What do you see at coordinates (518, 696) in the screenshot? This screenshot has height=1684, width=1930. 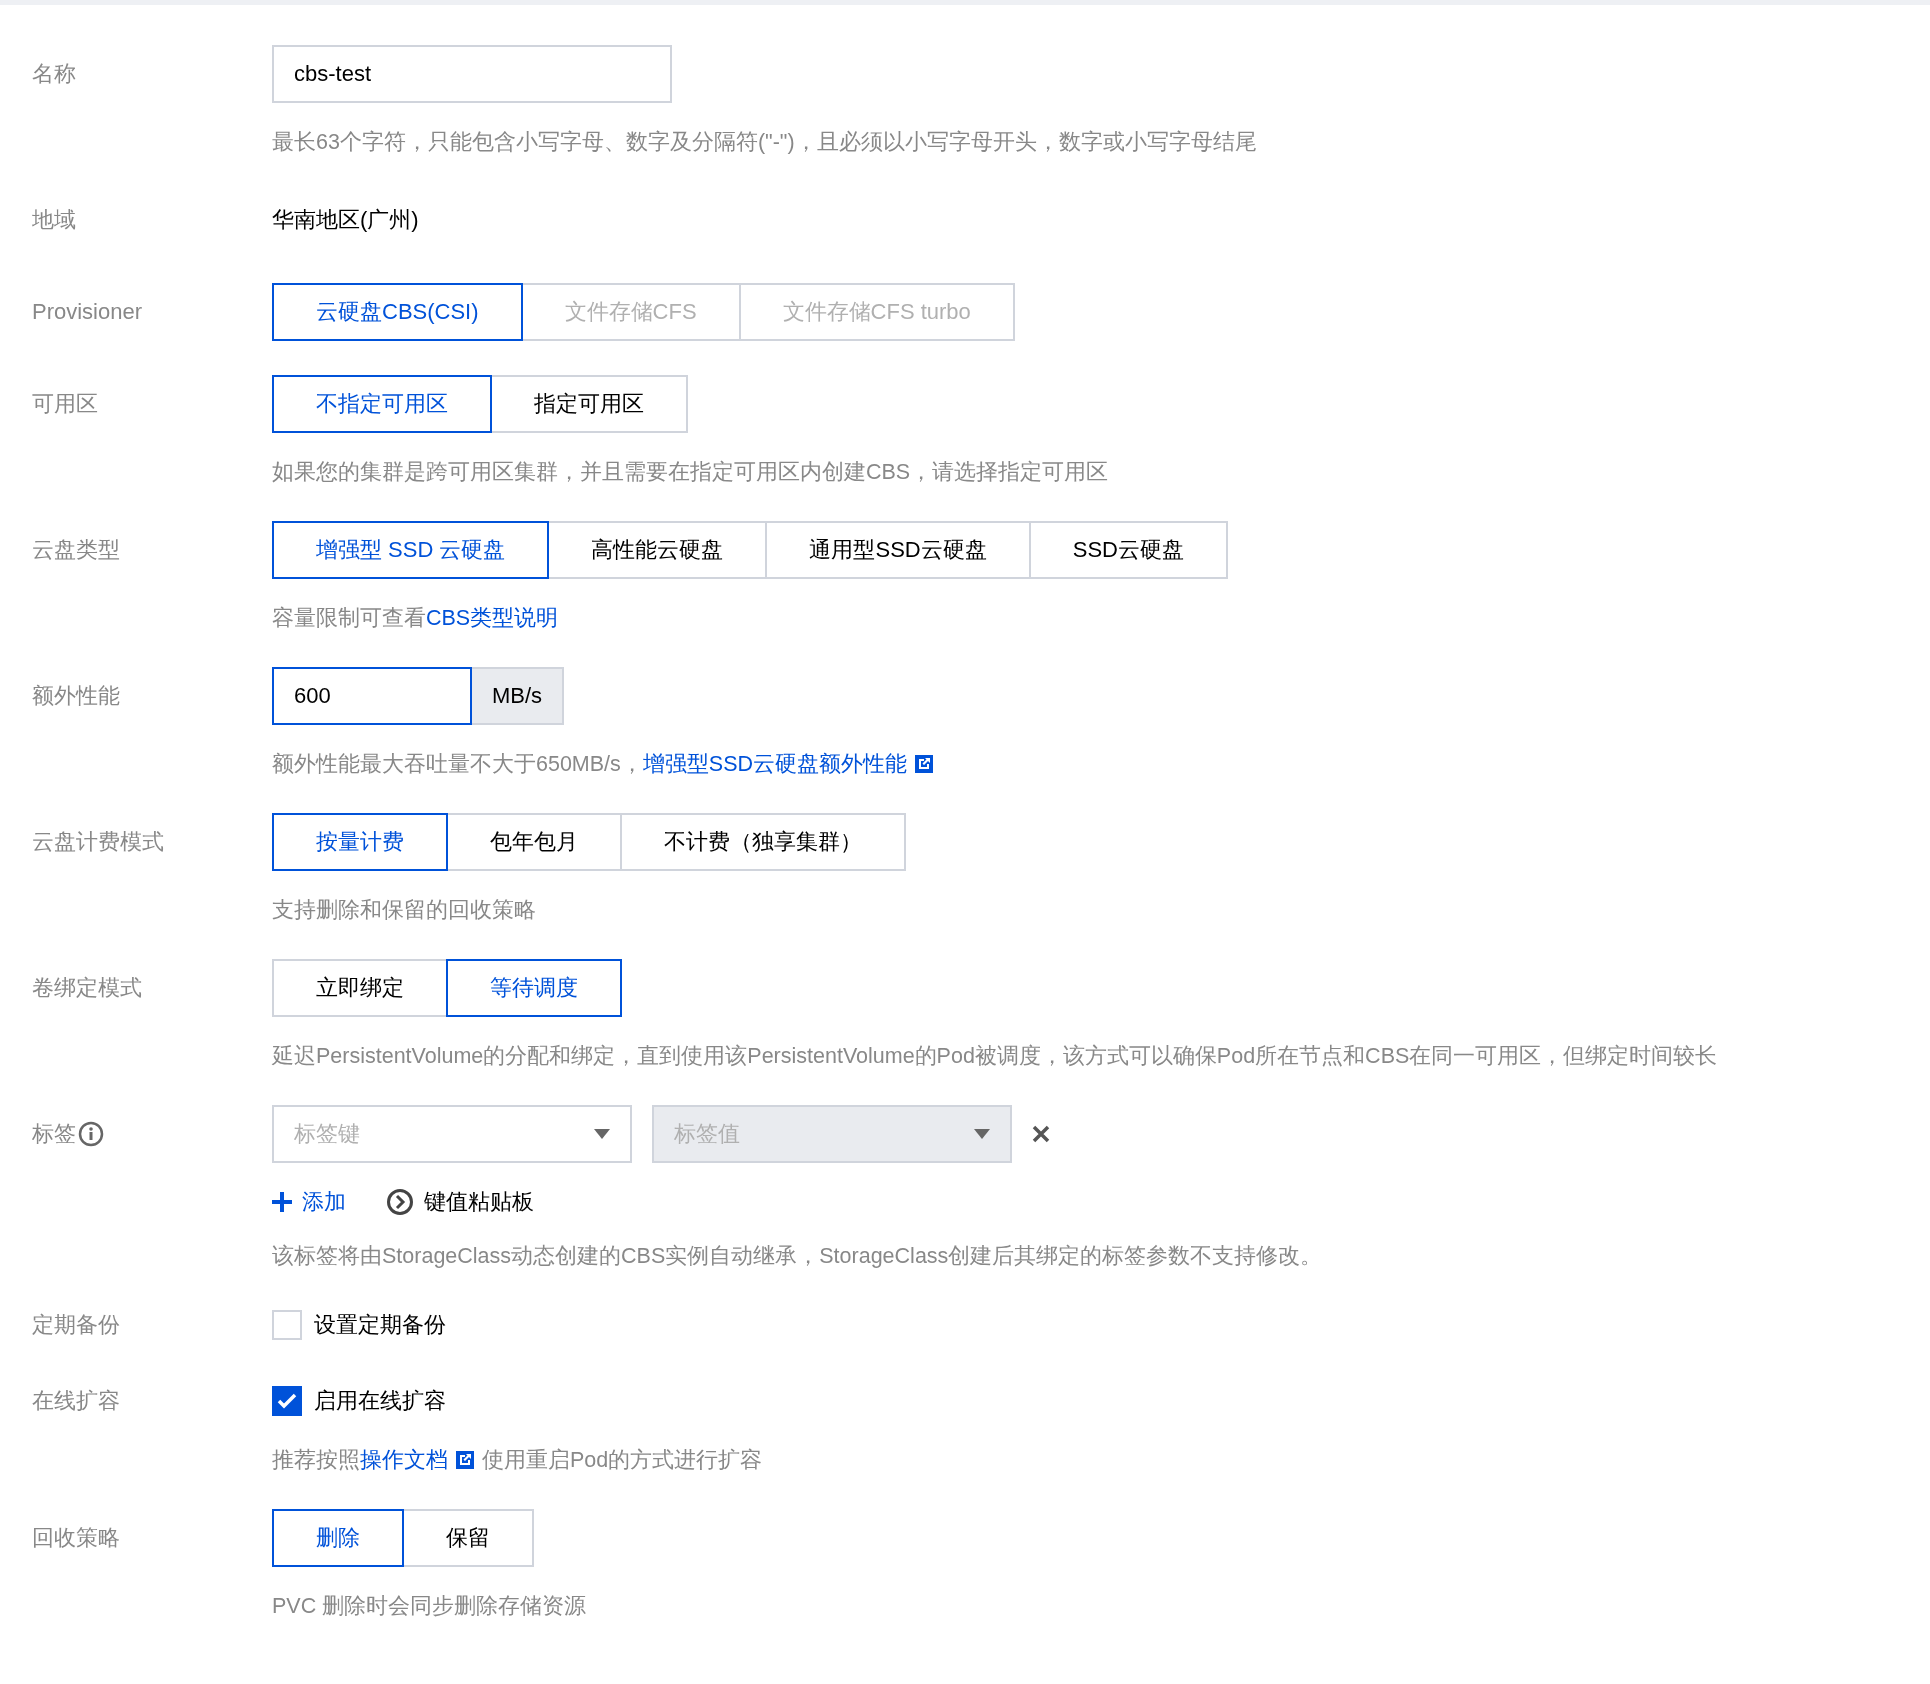 I see `unit-addon: MB/s` at bounding box center [518, 696].